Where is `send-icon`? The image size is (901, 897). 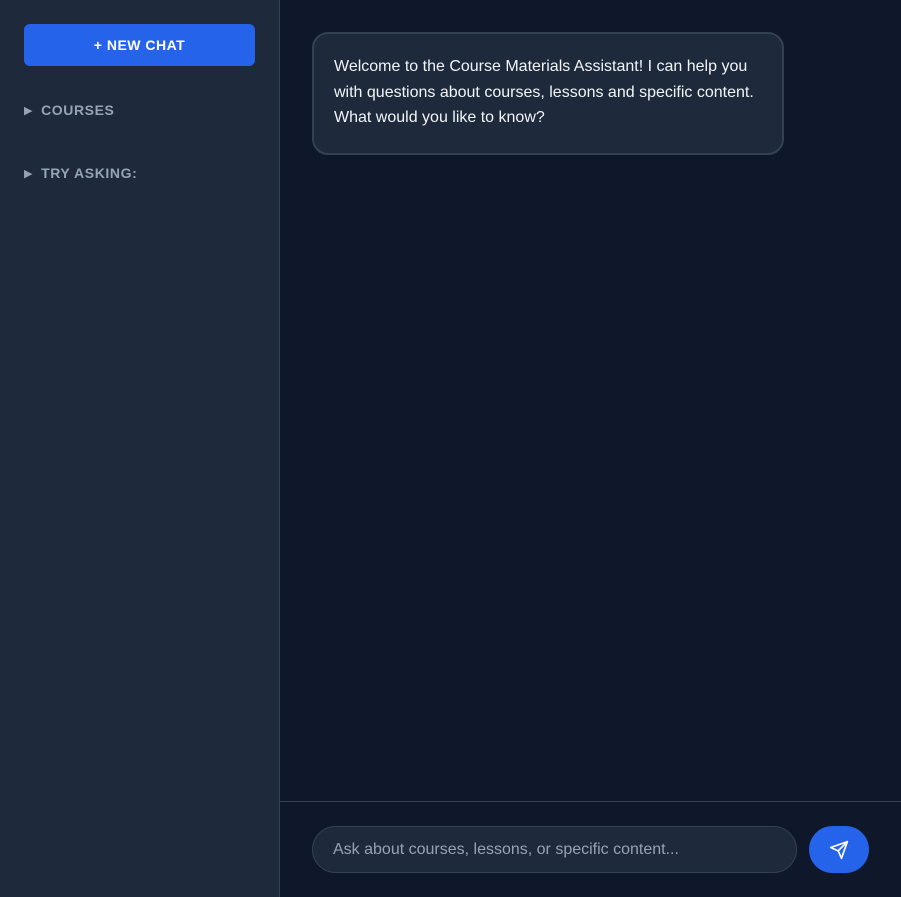
send-icon is located at coordinates (839, 850).